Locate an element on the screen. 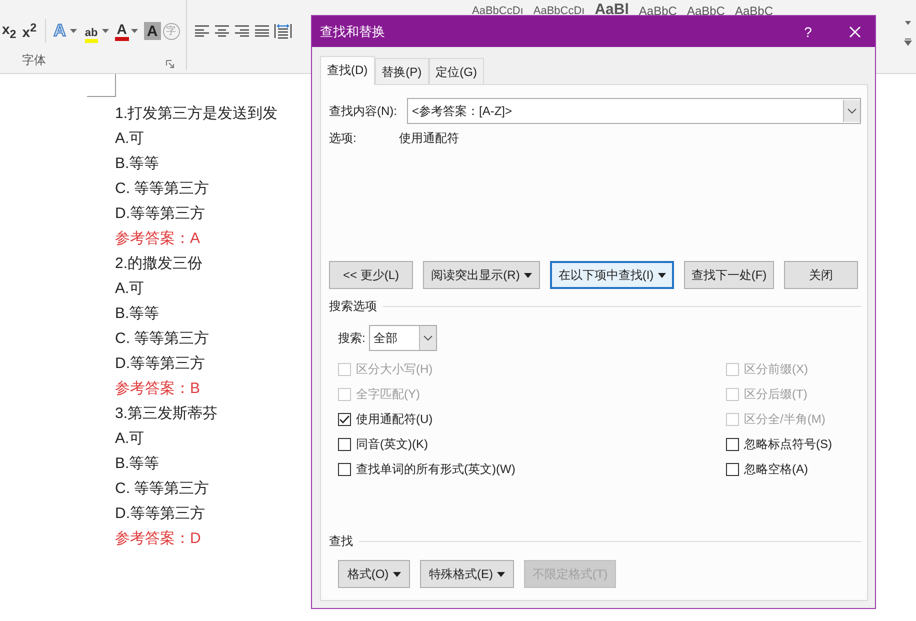 The image size is (916, 621). find-what-field: <参考答案：[A-Z]> is located at coordinates (634, 111).